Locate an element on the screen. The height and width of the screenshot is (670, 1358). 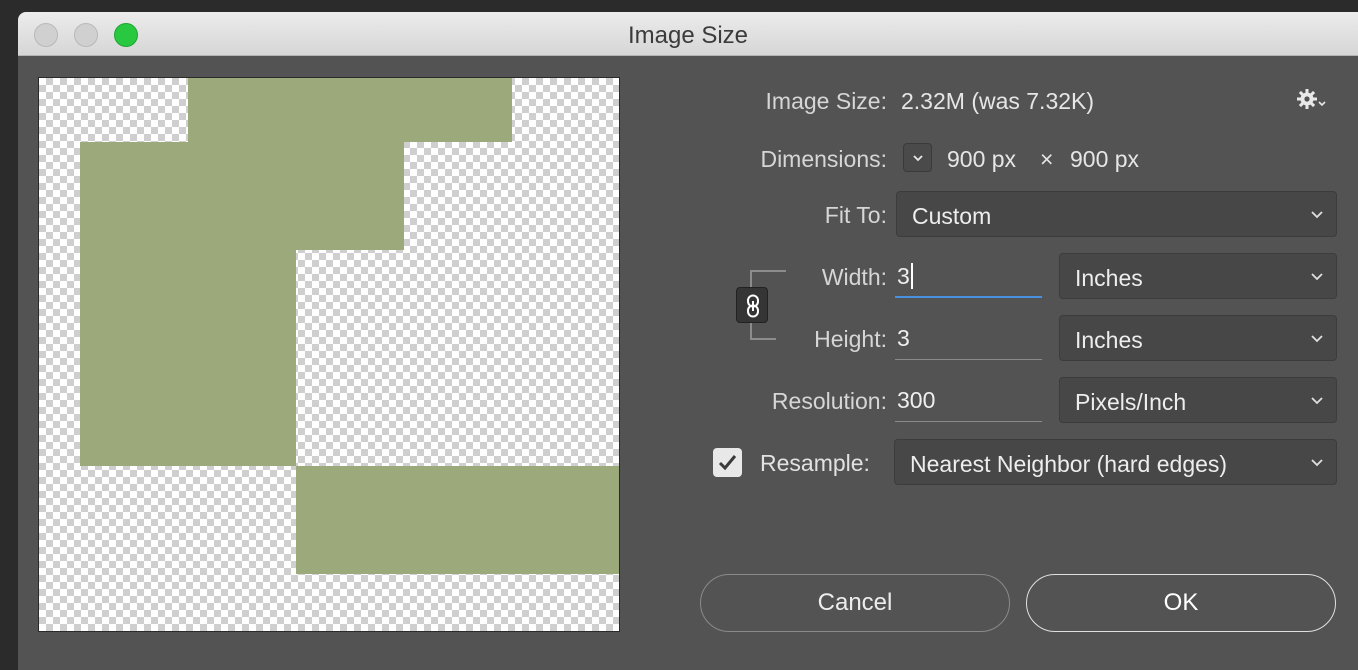
cancel-button: Cancel is located at coordinates (855, 603).